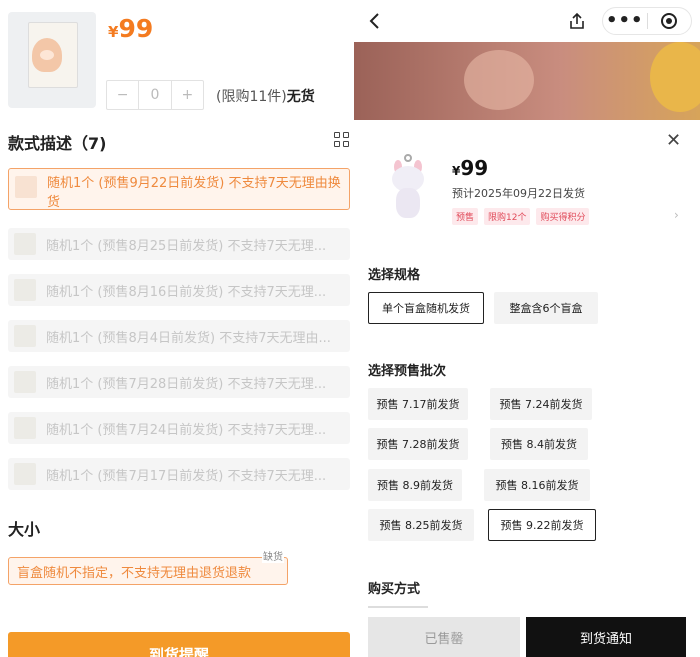  Describe the element at coordinates (418, 404) in the screenshot. I see `batch-option-7-17: 预售 7.17前发货` at that location.